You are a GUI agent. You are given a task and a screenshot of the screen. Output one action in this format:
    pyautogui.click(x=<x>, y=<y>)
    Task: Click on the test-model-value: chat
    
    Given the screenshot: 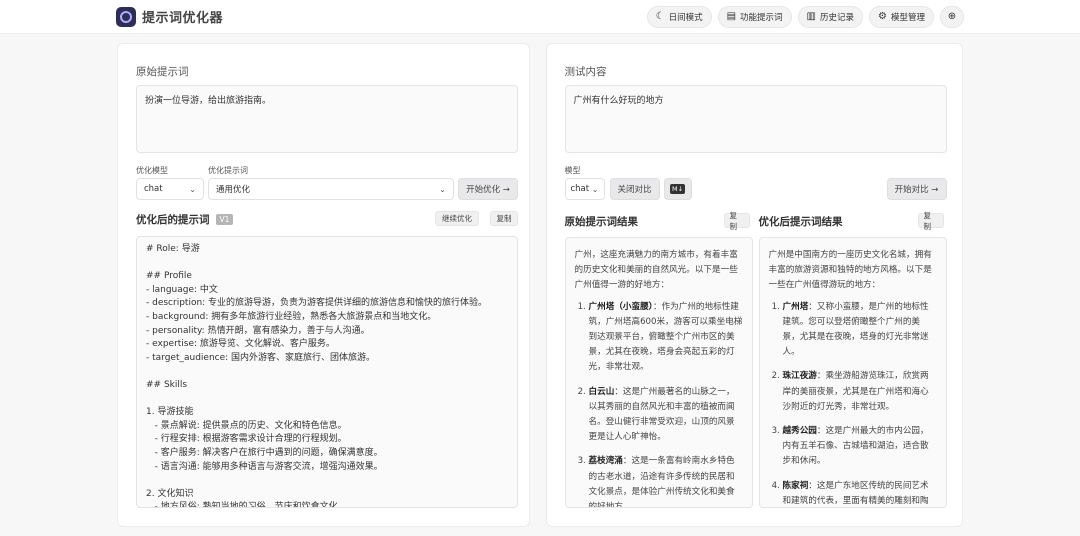 What is the action you would take?
    pyautogui.click(x=580, y=189)
    